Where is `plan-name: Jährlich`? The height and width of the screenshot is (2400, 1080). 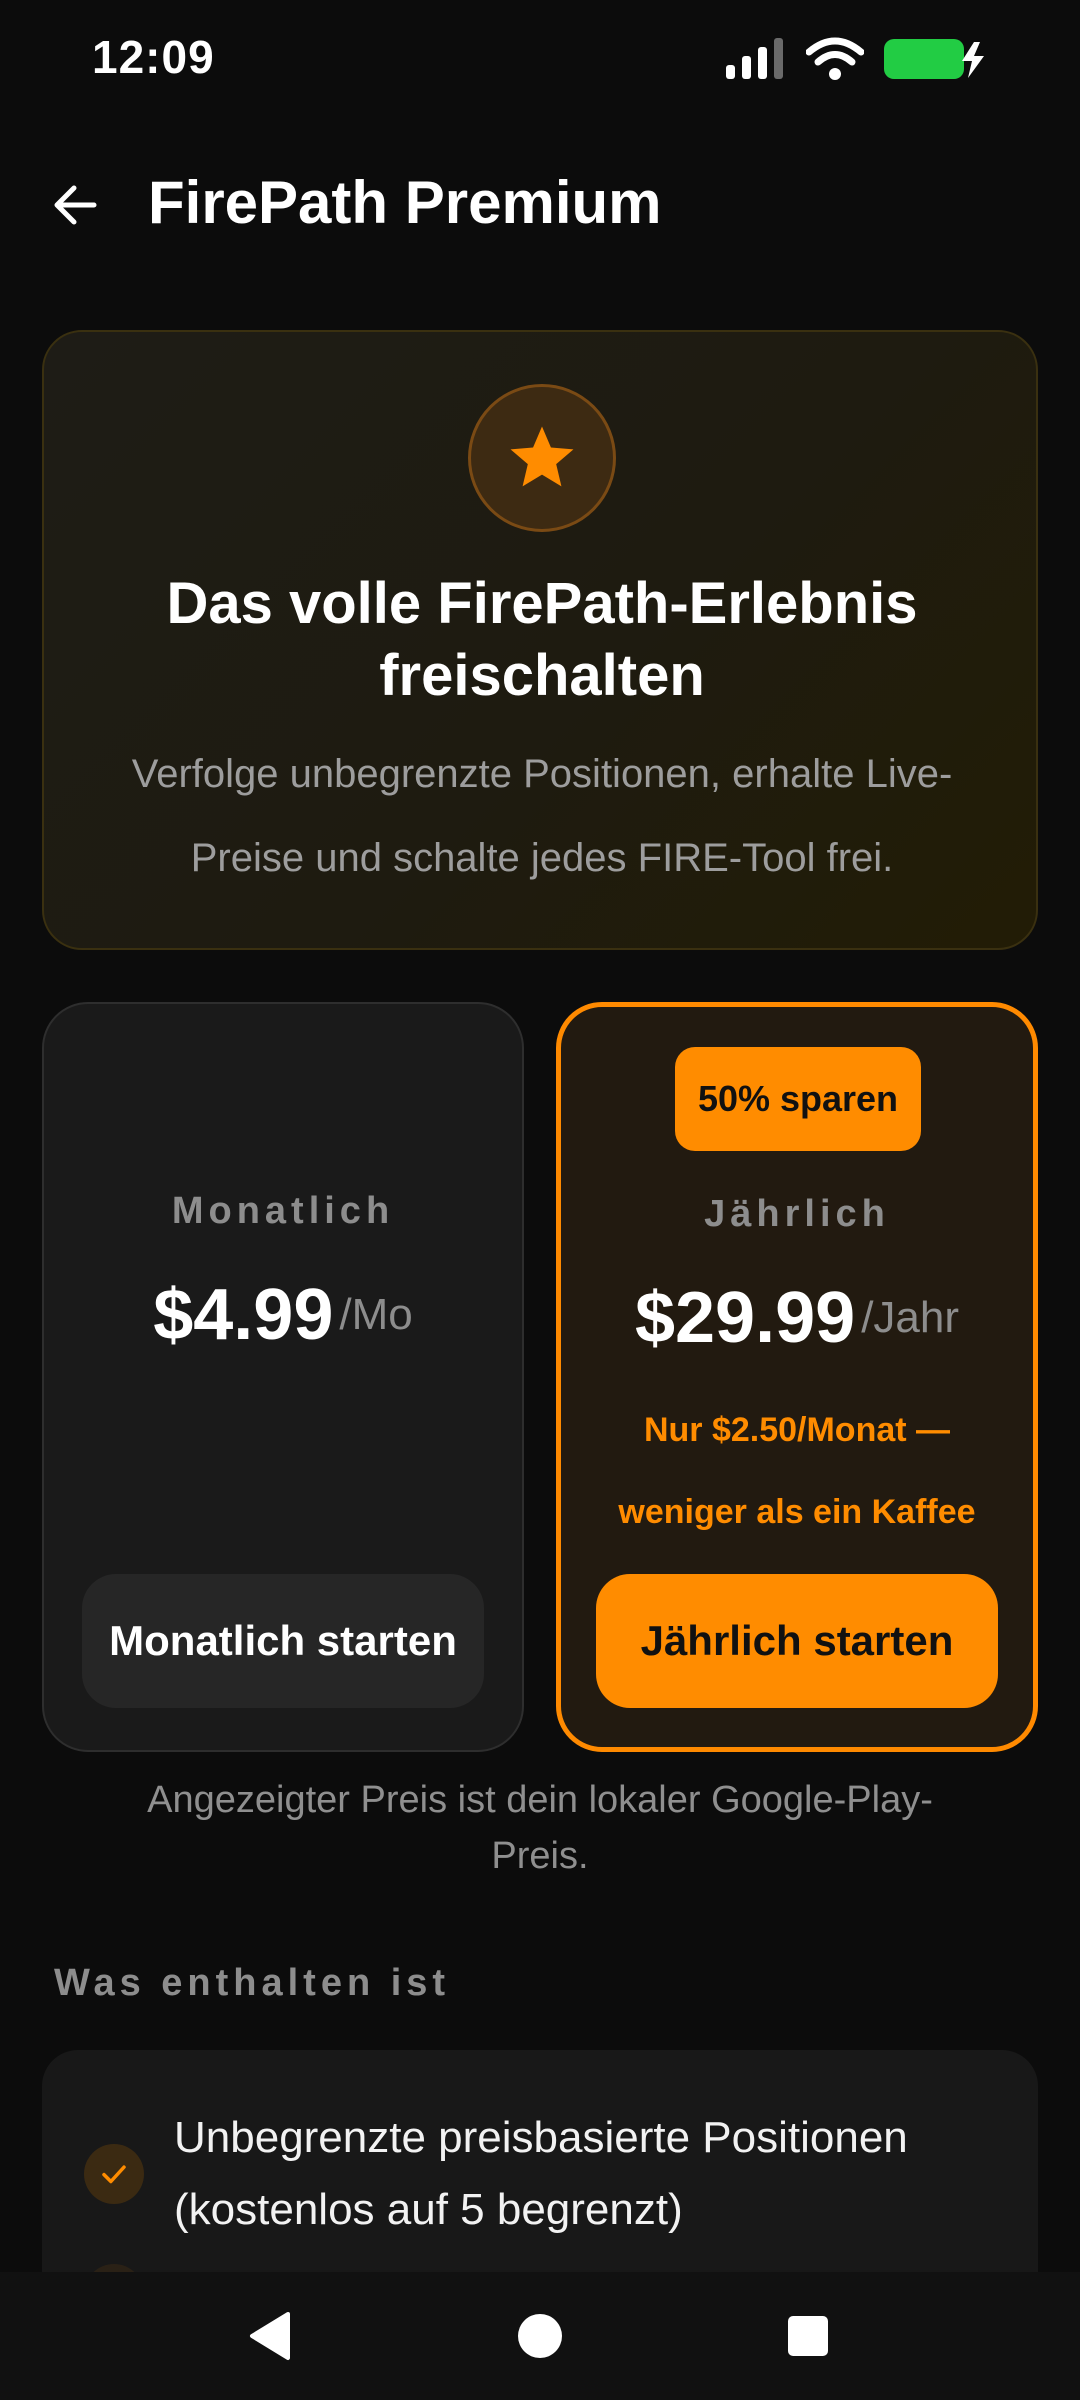 plan-name: Jährlich is located at coordinates (797, 1214).